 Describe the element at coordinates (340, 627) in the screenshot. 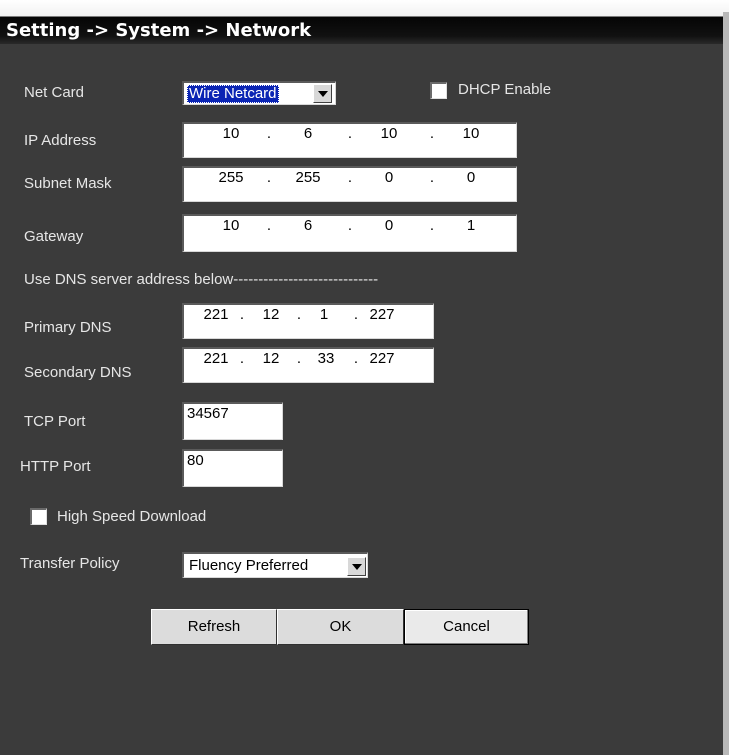

I see `ok-button: OK` at that location.